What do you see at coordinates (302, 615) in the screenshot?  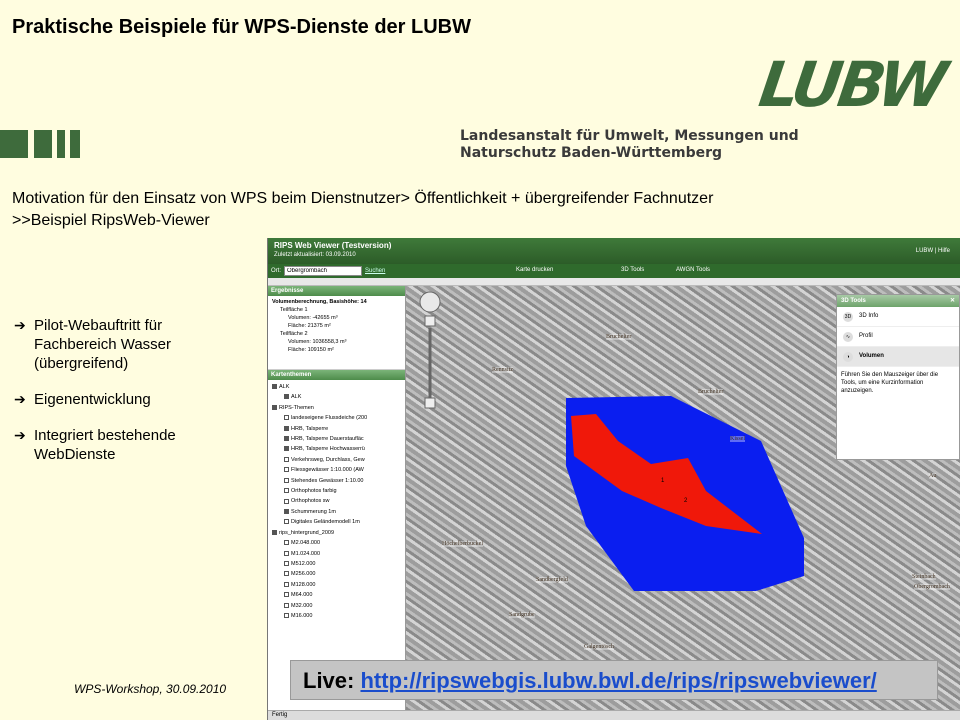 I see `layer-label: M16.000` at bounding box center [302, 615].